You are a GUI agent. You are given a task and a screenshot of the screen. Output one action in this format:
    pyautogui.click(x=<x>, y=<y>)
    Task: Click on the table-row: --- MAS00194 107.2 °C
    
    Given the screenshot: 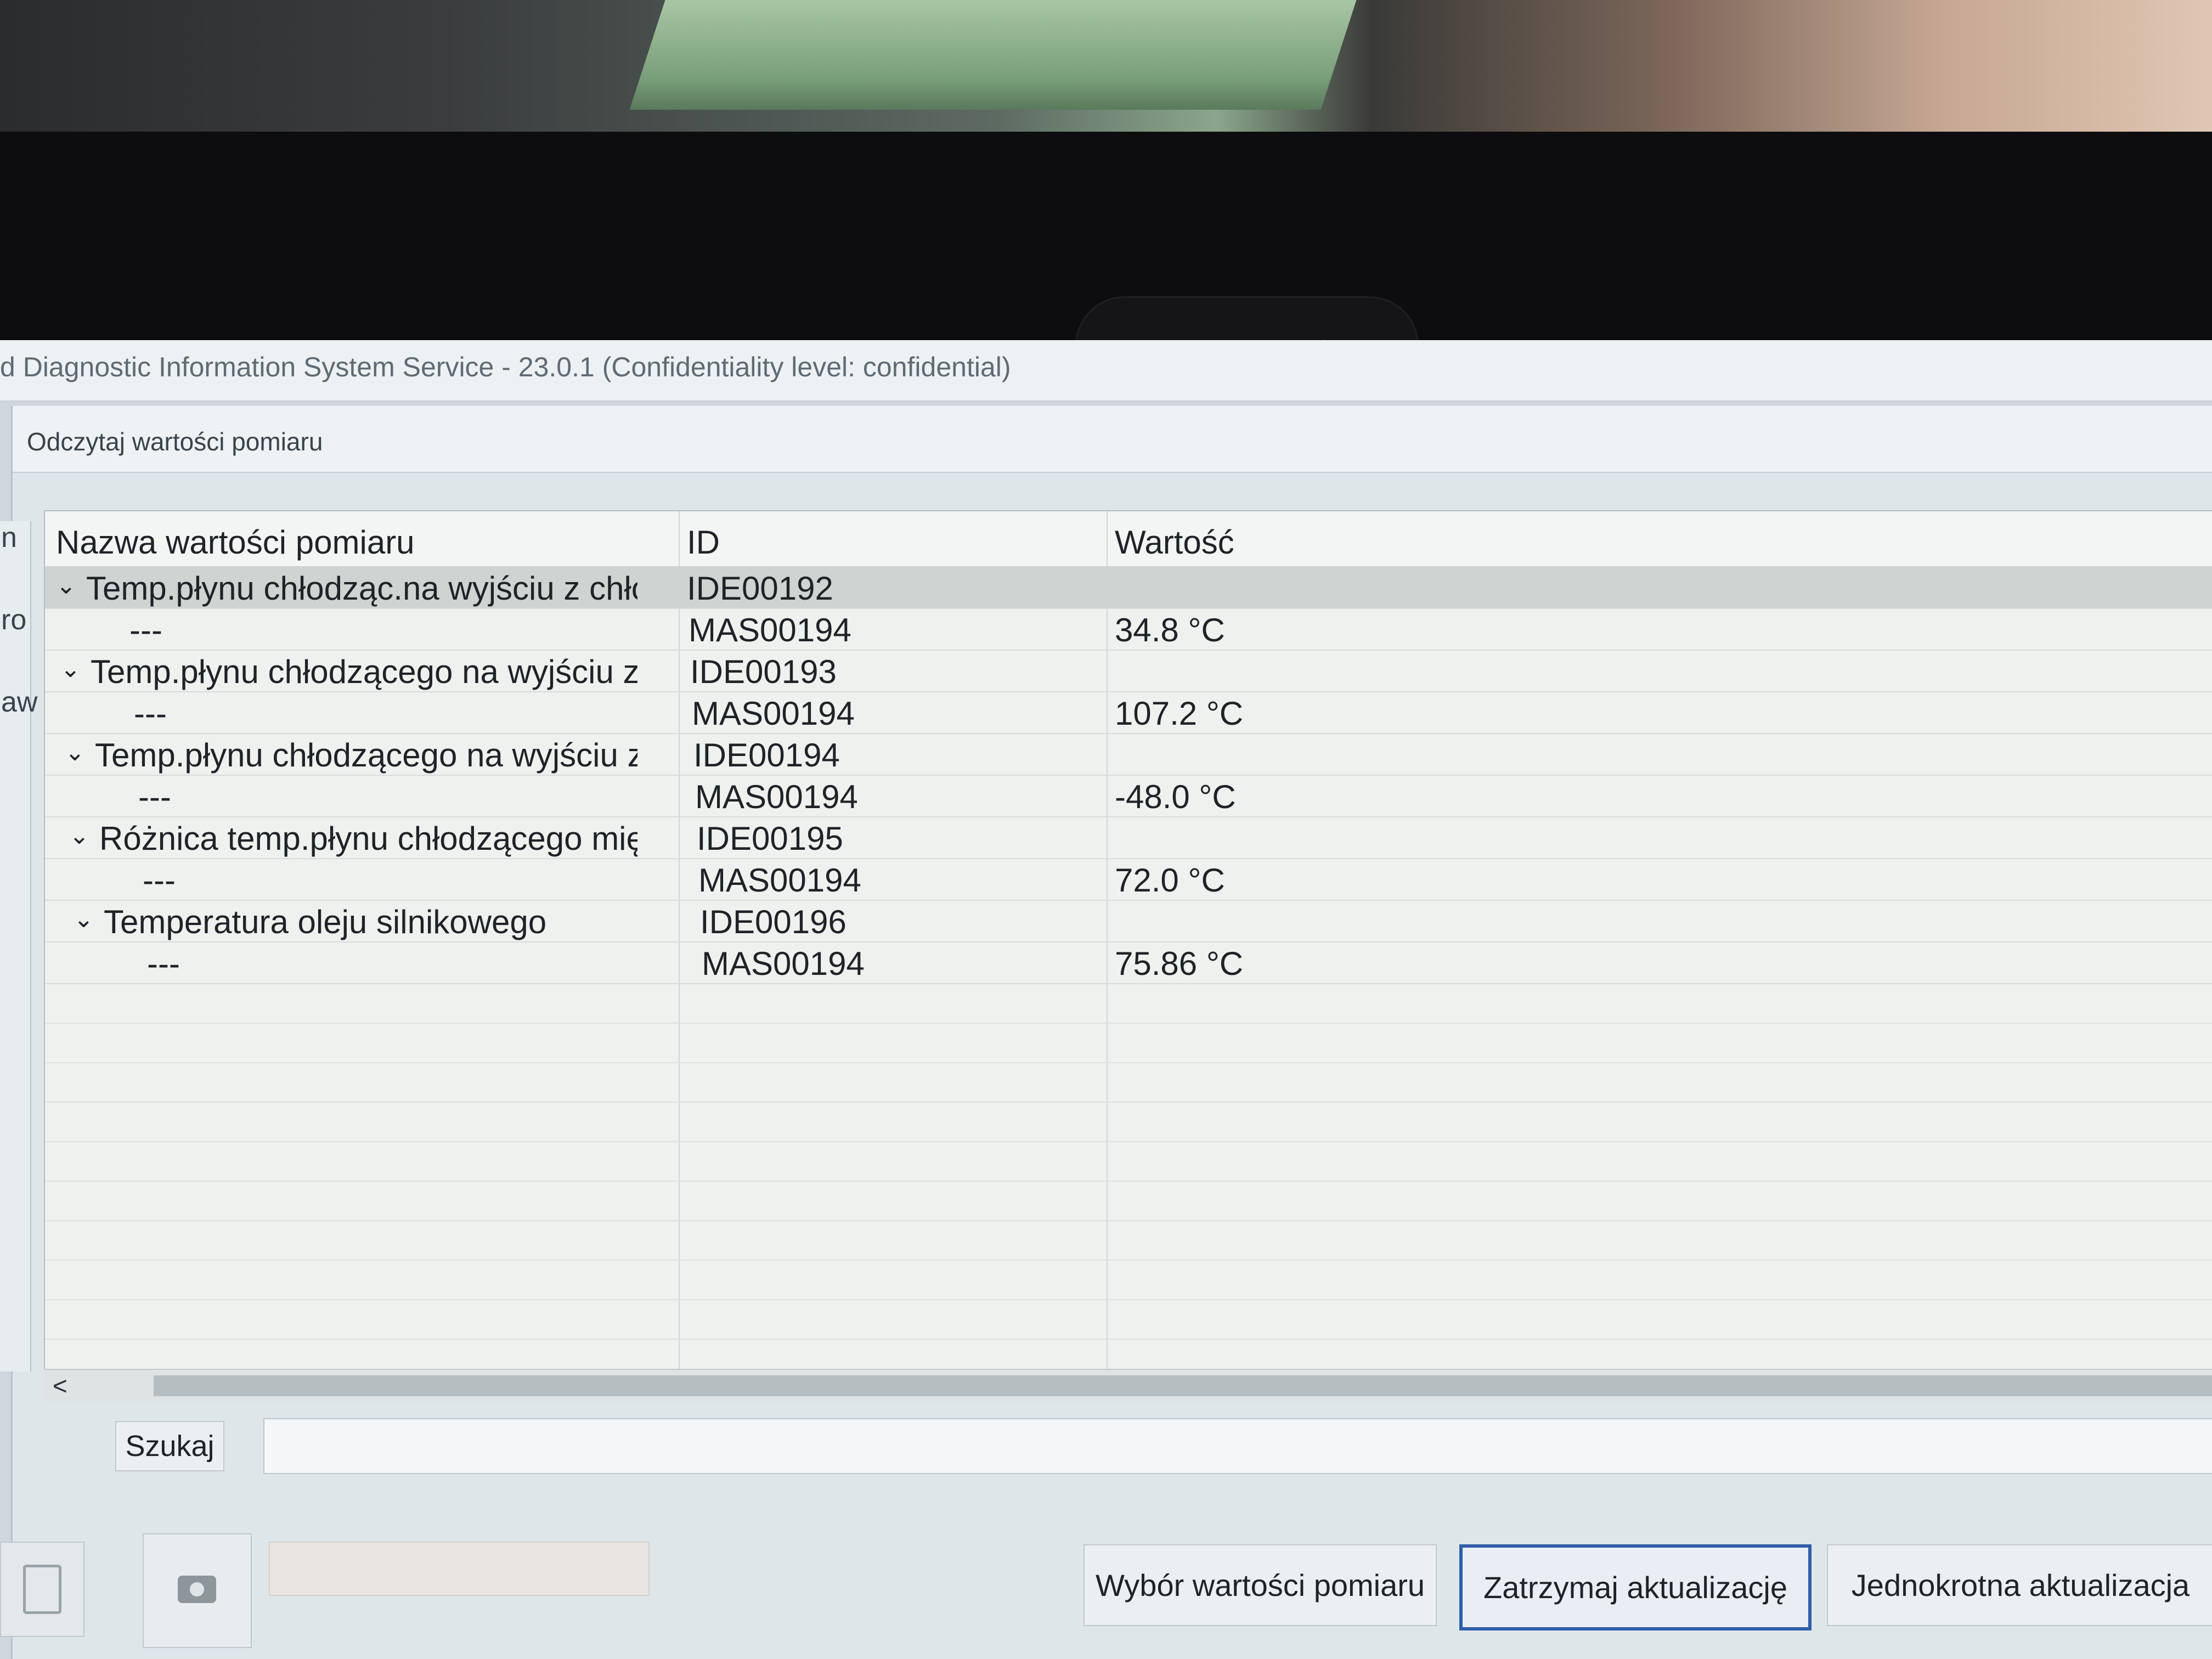 What is the action you would take?
    pyautogui.click(x=1128, y=713)
    